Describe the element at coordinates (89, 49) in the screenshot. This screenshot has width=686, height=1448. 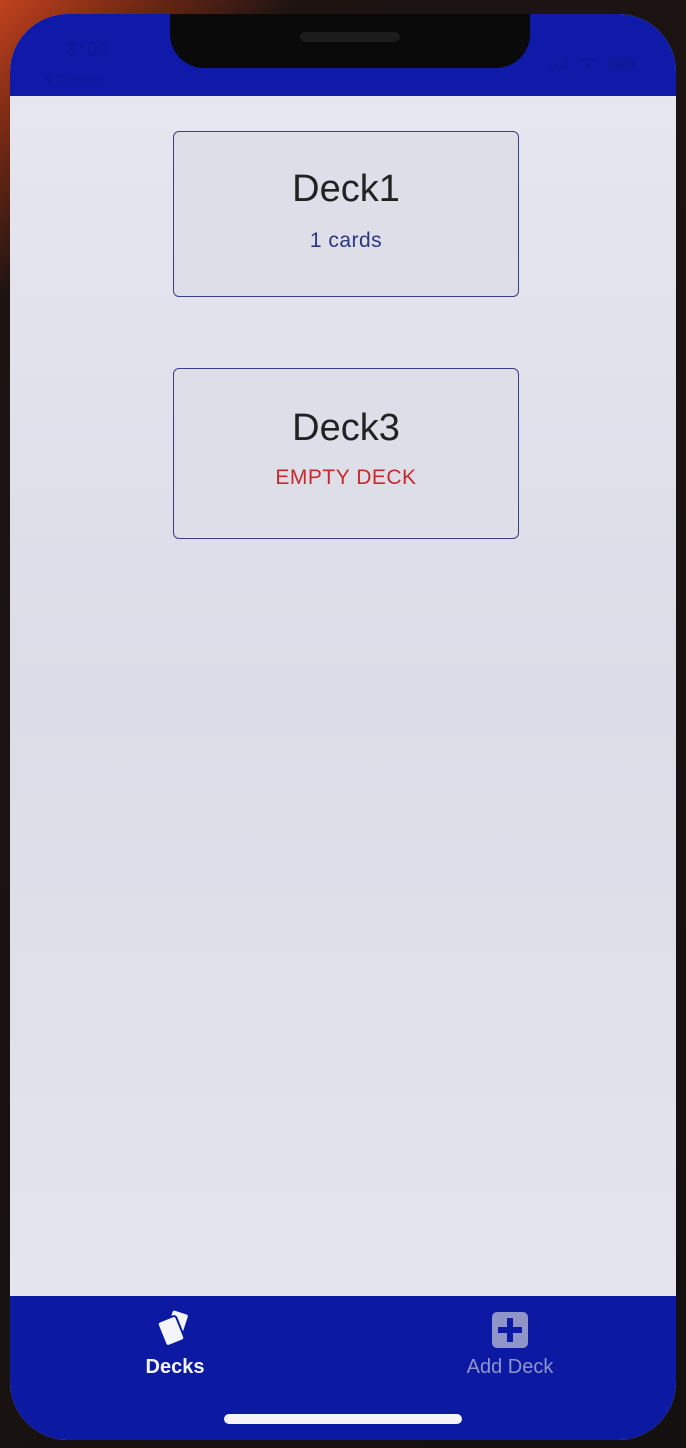
I see `status-time: 3:01` at that location.